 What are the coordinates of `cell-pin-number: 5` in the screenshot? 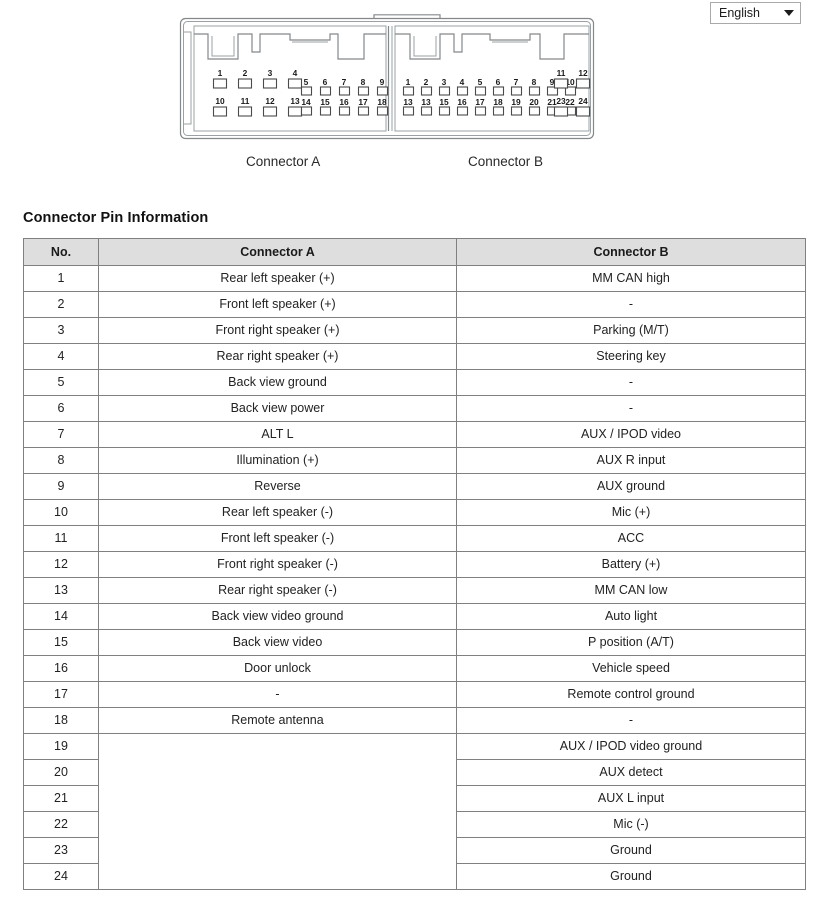 It's located at (61, 382).